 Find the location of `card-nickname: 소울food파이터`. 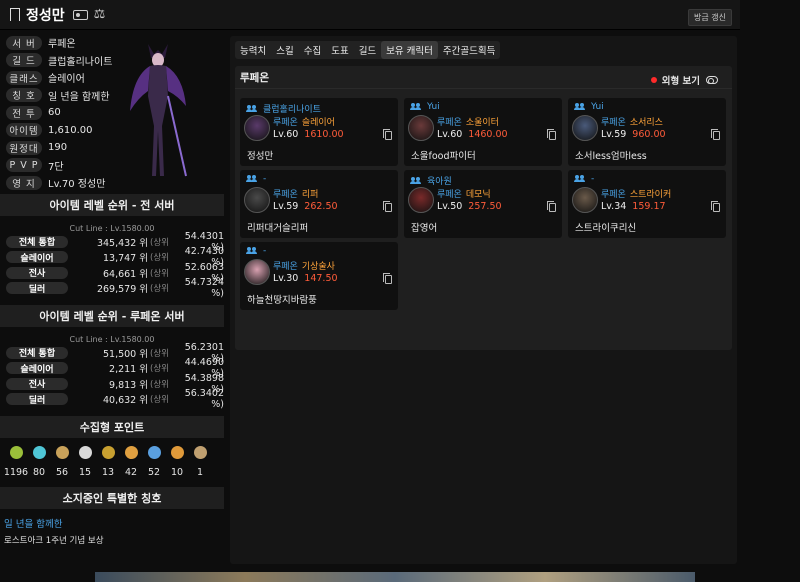

card-nickname: 소울food파이터 is located at coordinates (443, 156).